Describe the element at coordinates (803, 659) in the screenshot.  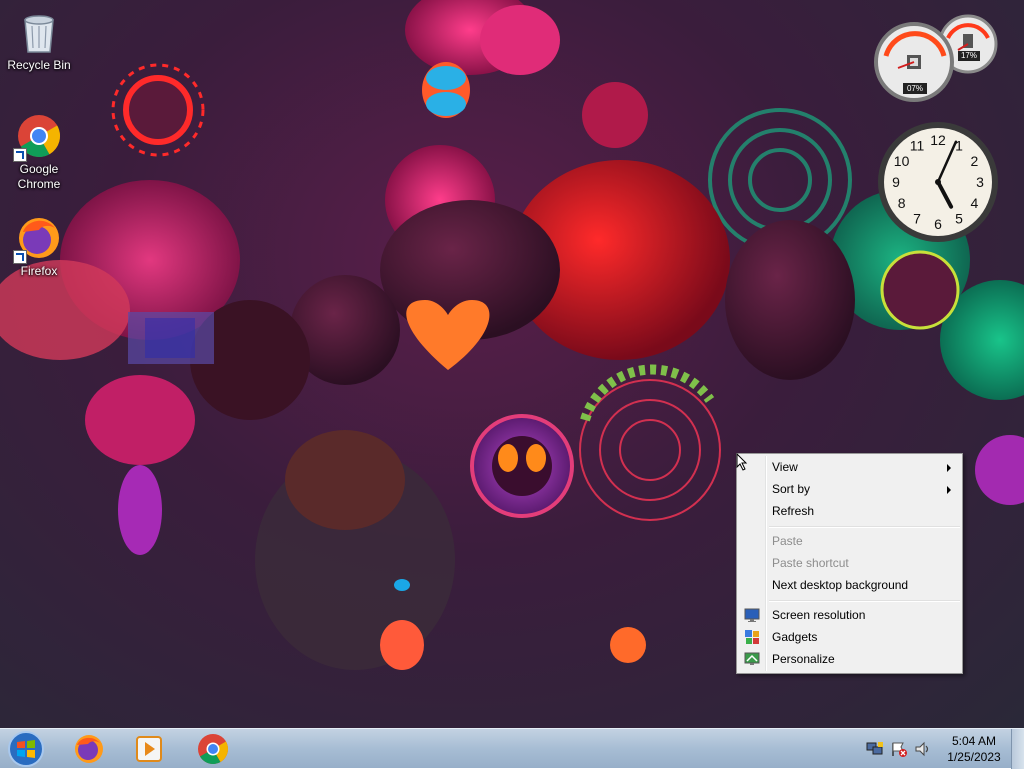
I see `menu-item-label: Personalize` at that location.